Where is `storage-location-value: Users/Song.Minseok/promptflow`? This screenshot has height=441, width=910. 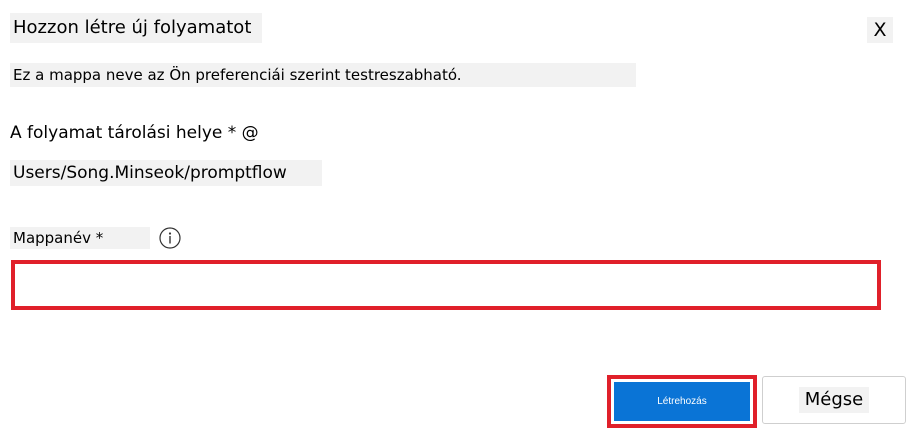
storage-location-value: Users/Song.Minseok/promptflow is located at coordinates (166, 173).